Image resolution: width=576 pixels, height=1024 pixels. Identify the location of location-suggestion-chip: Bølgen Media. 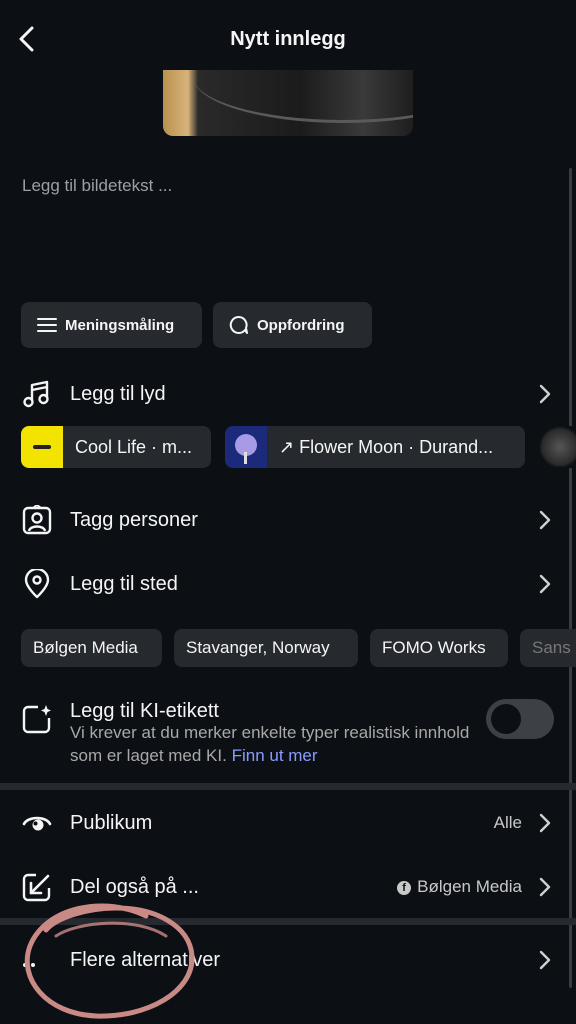
(91, 648).